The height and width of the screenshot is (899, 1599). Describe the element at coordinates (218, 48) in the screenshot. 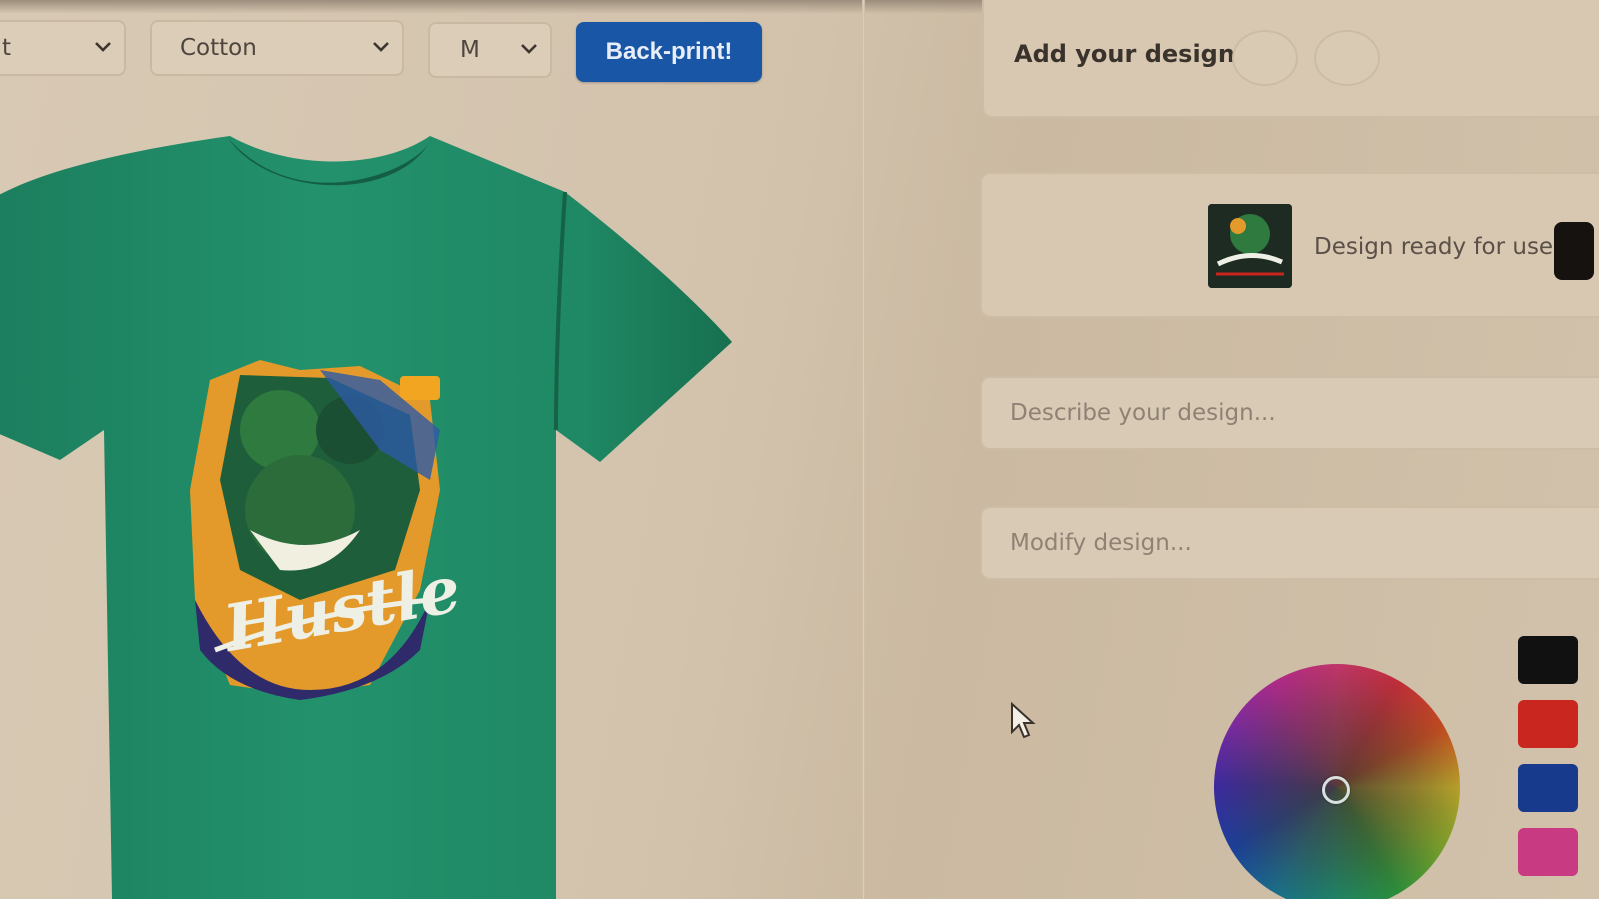

I see `material-value: Cotton` at that location.